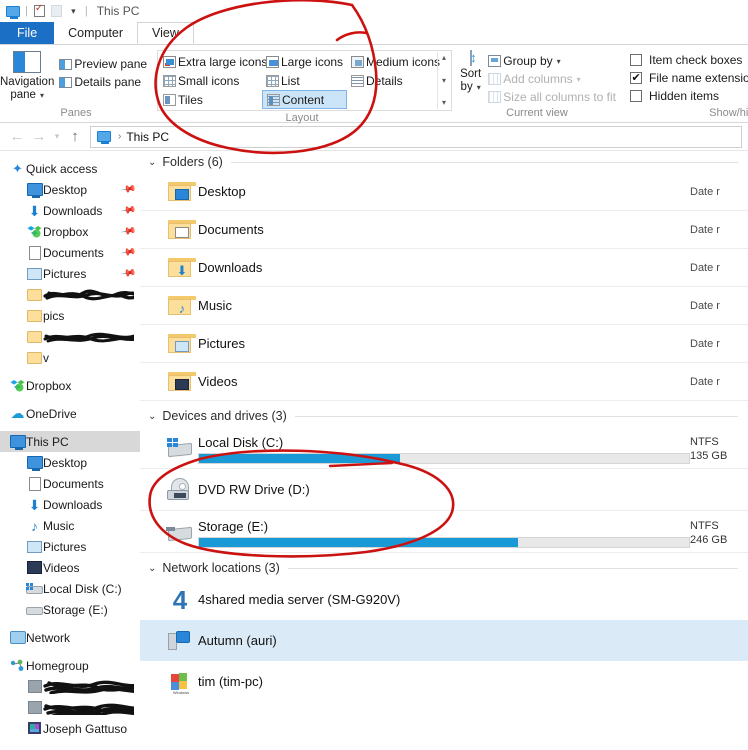 The width and height of the screenshot is (748, 750). Describe the element at coordinates (719, 532) in the screenshot. I see `drive-meta: NTFS 246 GB` at that location.